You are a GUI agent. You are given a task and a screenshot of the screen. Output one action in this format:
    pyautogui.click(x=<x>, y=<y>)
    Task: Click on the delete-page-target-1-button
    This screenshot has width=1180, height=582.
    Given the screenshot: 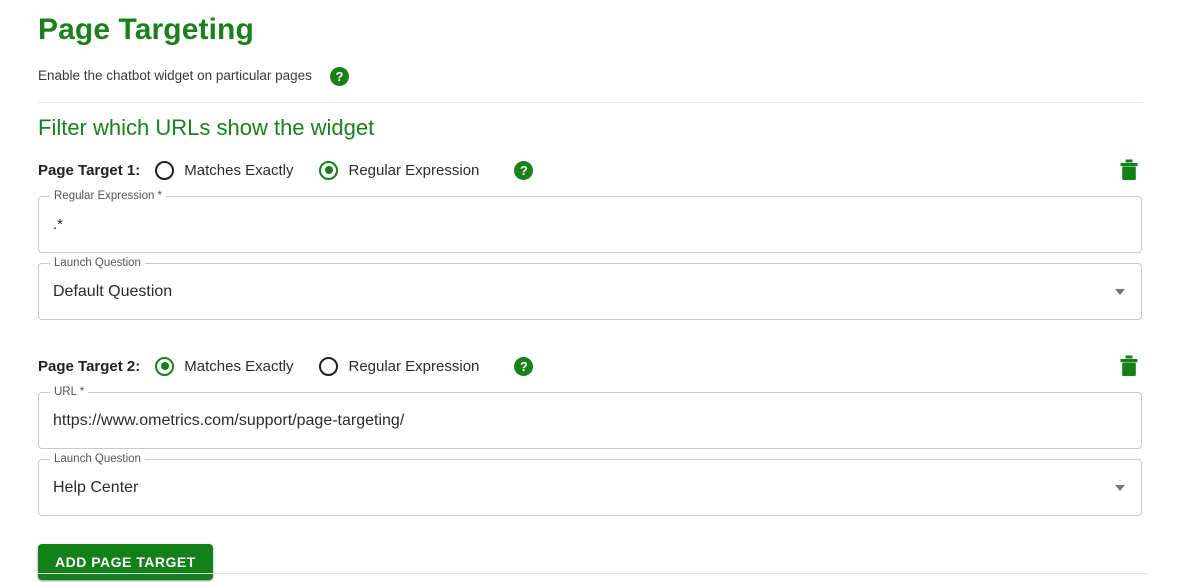 What is the action you would take?
    pyautogui.click(x=1129, y=170)
    